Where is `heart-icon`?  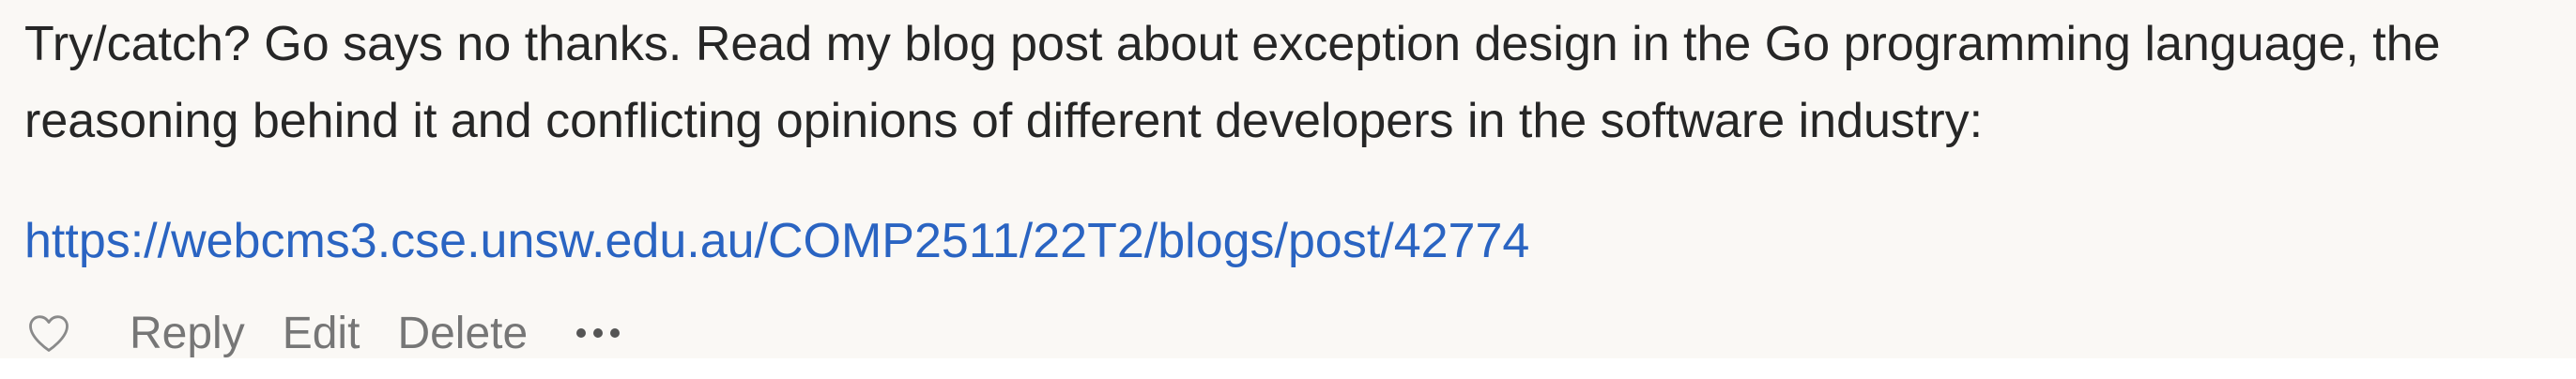 heart-icon is located at coordinates (49, 333).